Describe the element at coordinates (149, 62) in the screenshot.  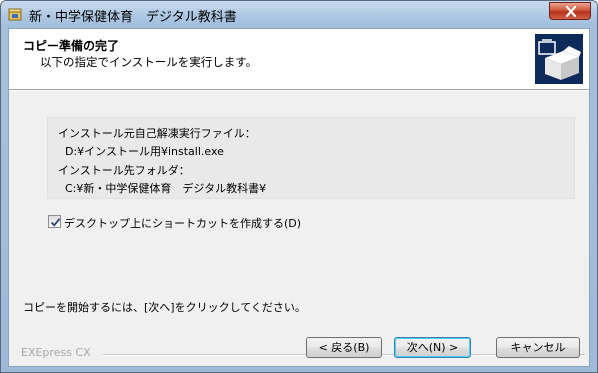
I see `page-subtitle: 以下の指定でインストールを実行します。` at that location.